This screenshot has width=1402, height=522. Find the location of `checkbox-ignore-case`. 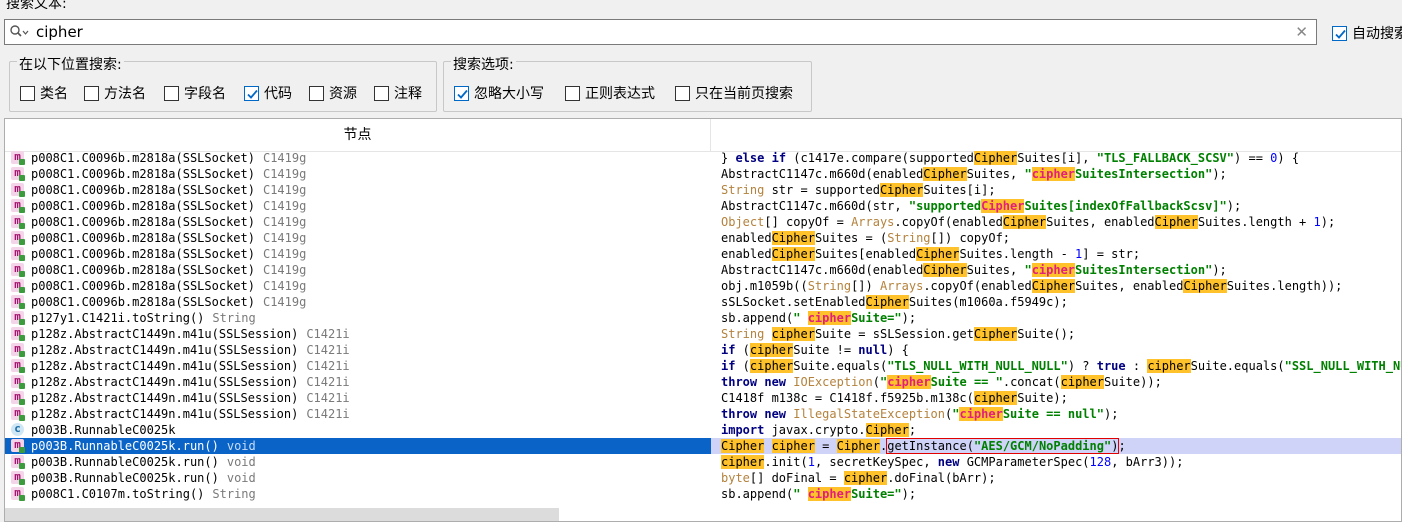

checkbox-ignore-case is located at coordinates (461, 93).